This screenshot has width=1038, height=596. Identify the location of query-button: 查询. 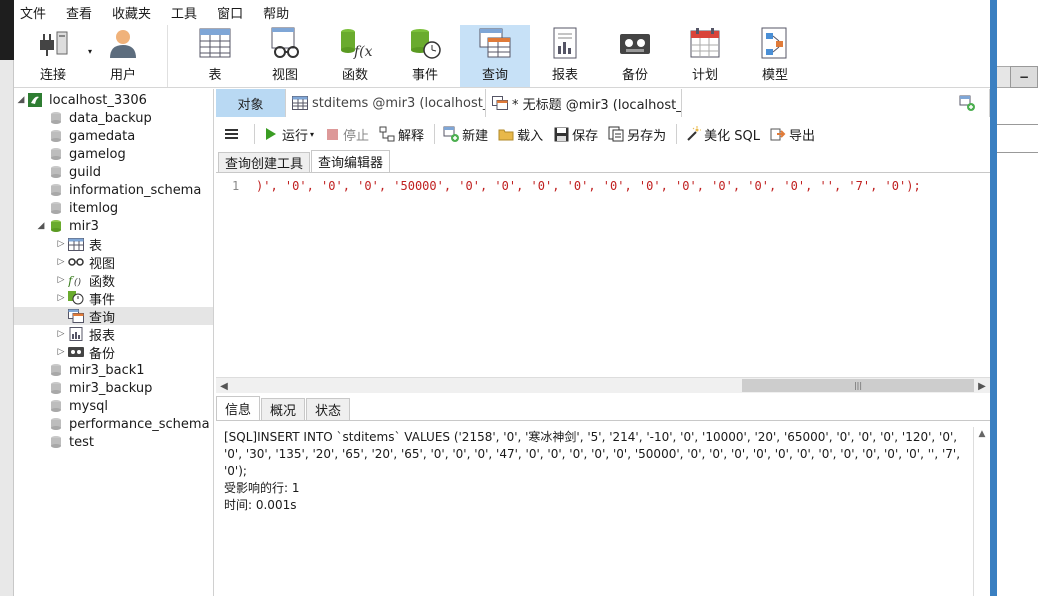
(495, 56).